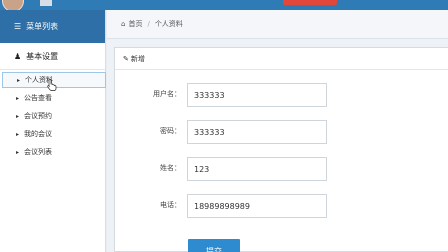  What do you see at coordinates (257, 206) in the screenshot?
I see `phone-field` at bounding box center [257, 206].